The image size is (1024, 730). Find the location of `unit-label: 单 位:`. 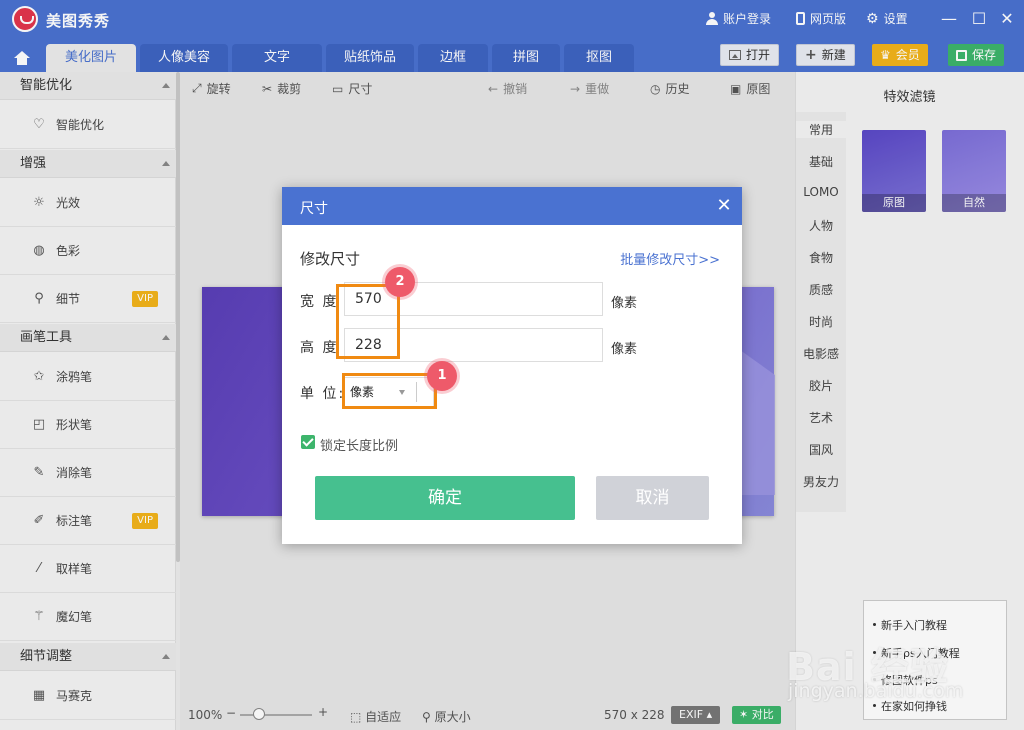

unit-label: 单 位: is located at coordinates (323, 394).